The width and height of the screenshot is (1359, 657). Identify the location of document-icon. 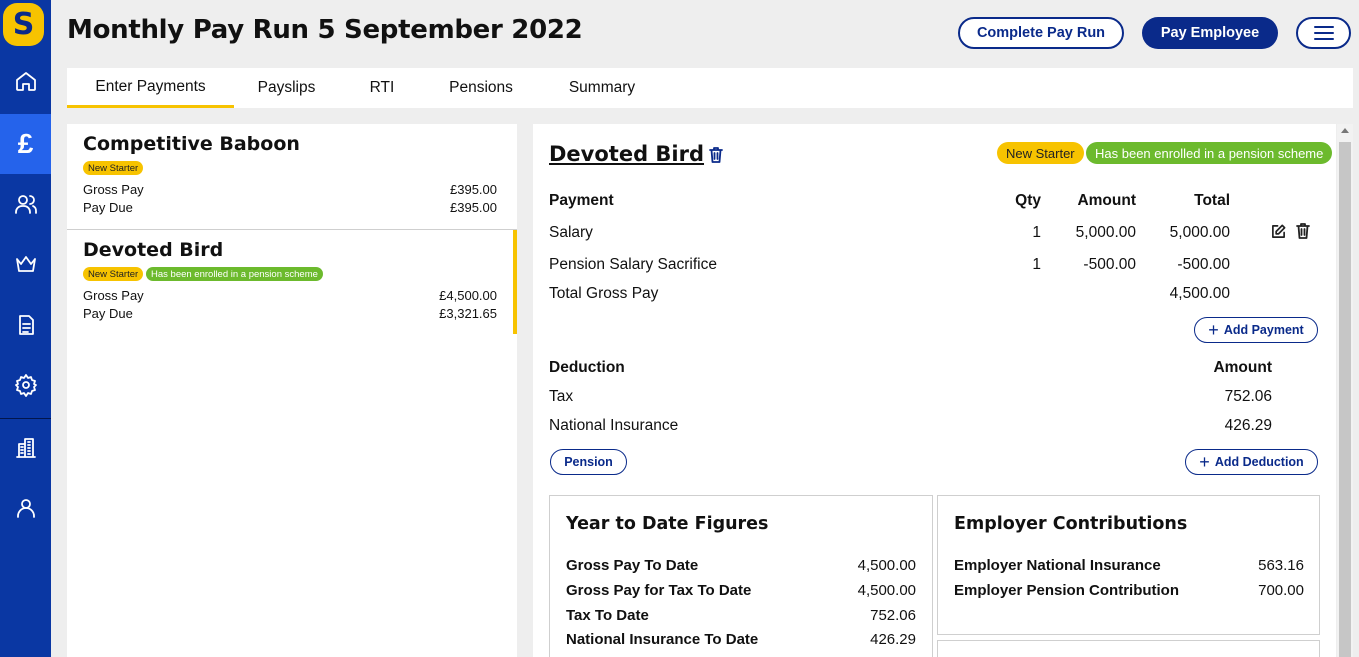
(26, 325).